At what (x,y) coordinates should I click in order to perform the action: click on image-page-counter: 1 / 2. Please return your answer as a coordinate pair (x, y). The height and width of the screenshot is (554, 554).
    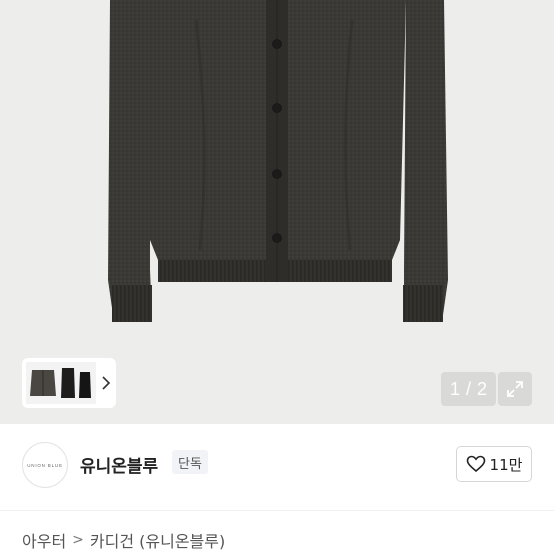
    Looking at the image, I should click on (468, 389).